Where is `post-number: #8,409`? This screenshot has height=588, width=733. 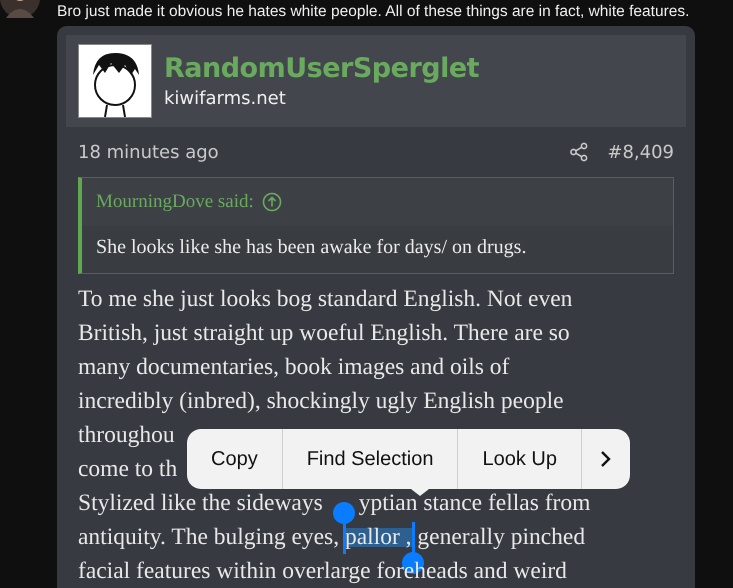 post-number: #8,409 is located at coordinates (640, 152).